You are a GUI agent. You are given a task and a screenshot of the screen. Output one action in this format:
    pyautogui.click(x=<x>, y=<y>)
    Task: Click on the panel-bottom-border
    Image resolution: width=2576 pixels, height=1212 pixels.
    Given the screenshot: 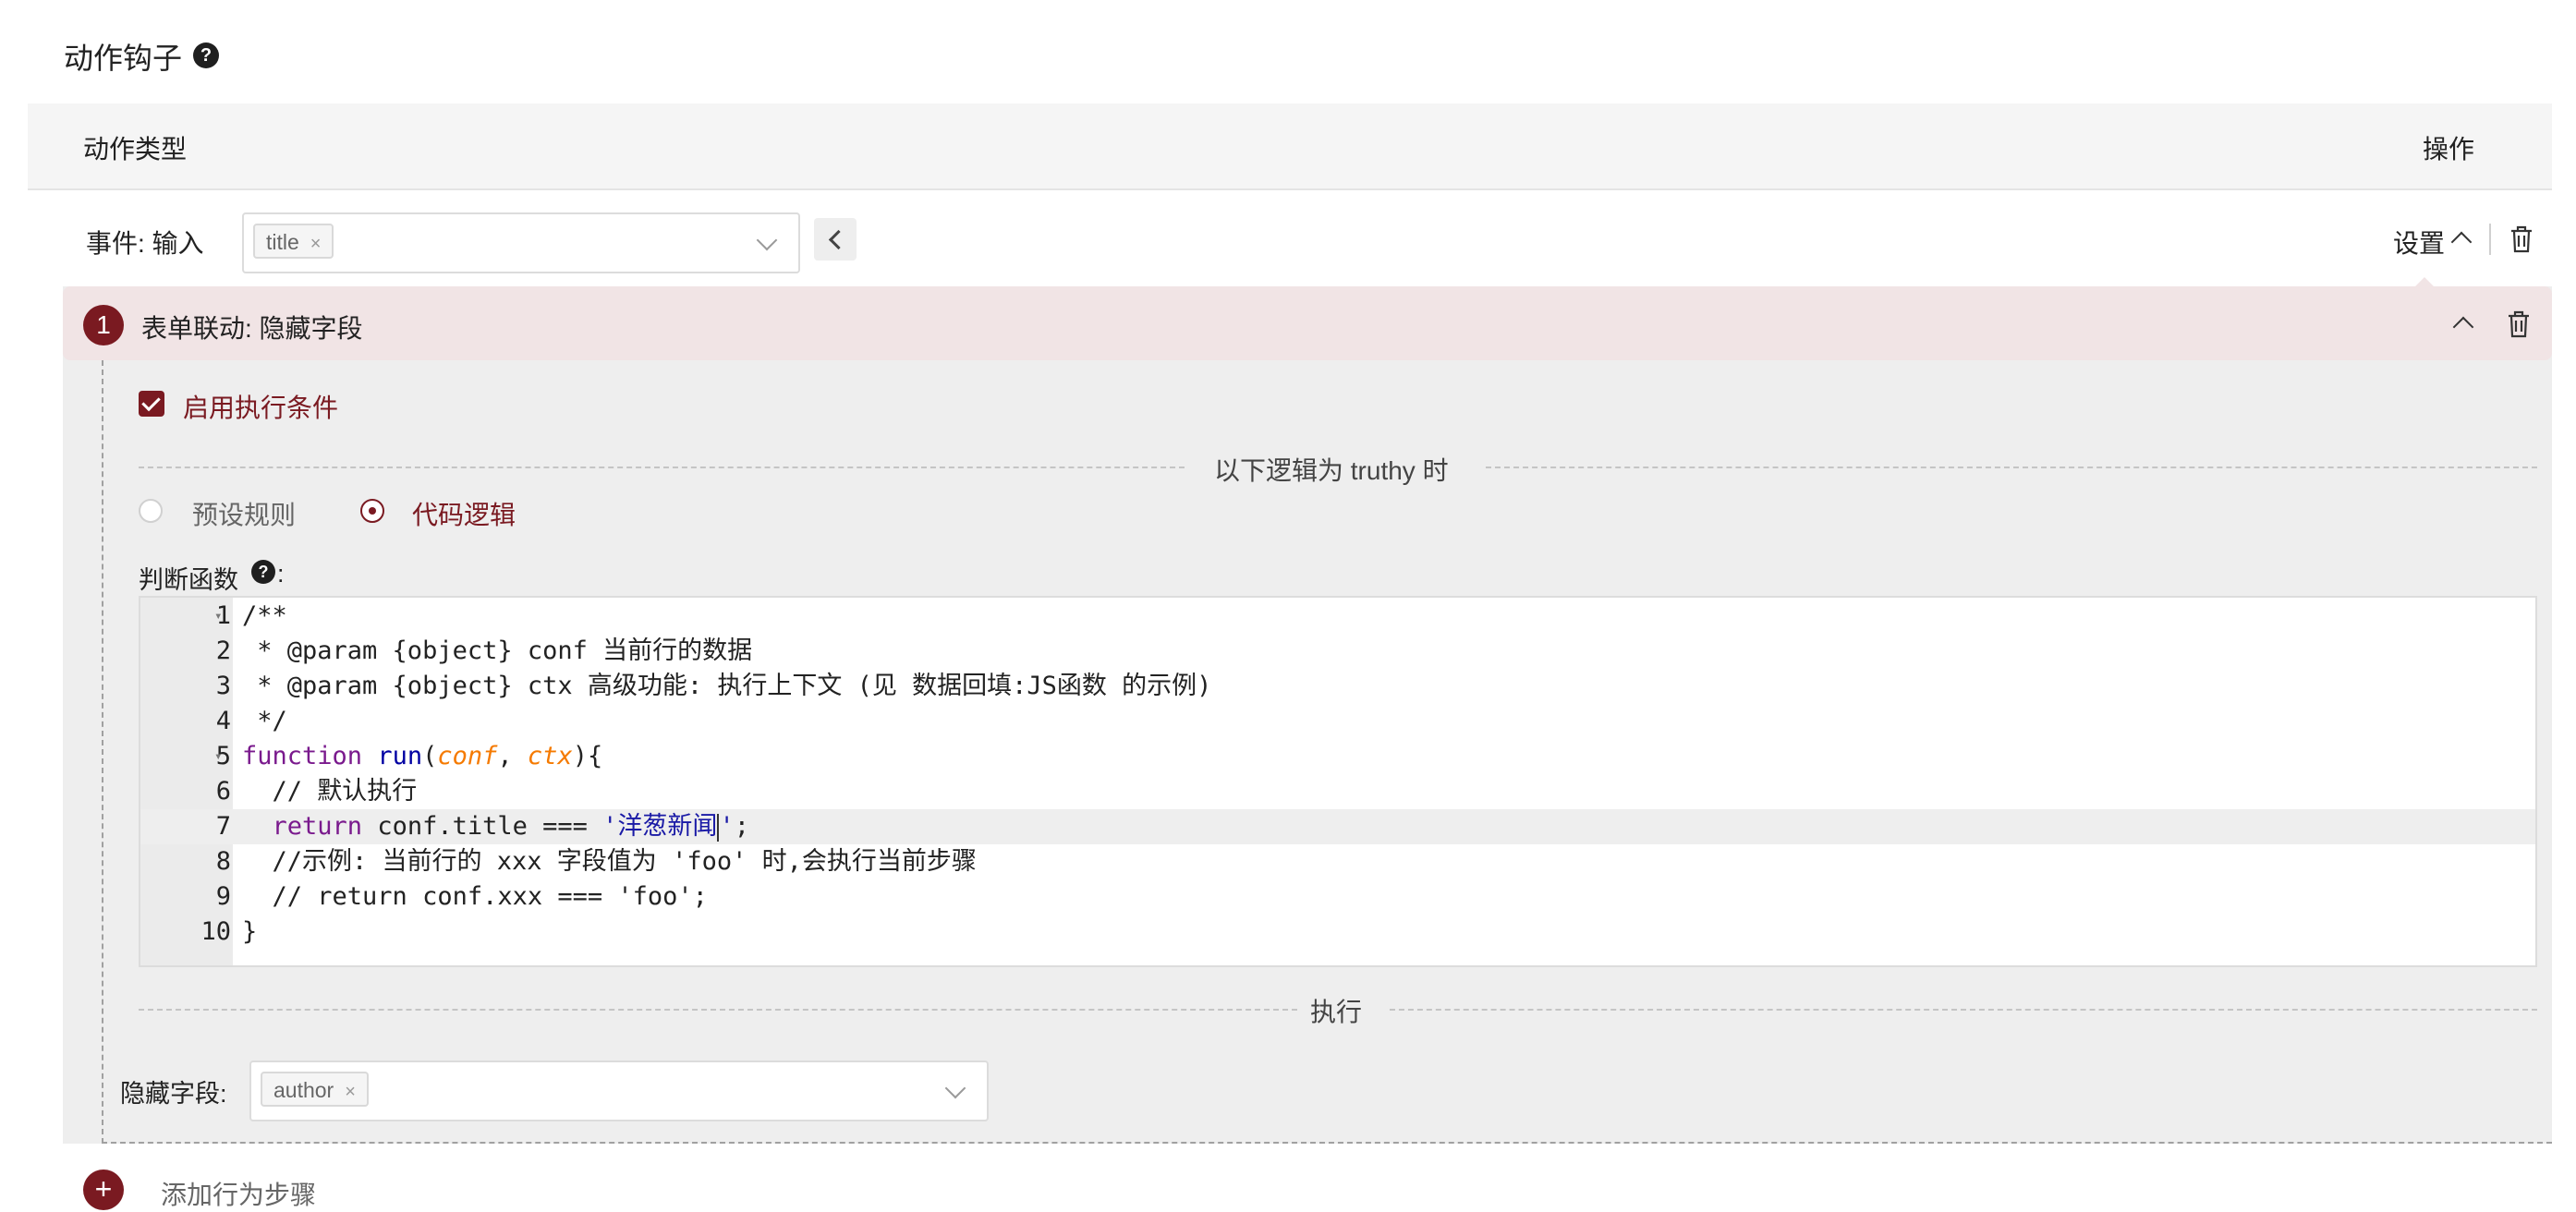 What is the action you would take?
    pyautogui.click(x=1327, y=1143)
    